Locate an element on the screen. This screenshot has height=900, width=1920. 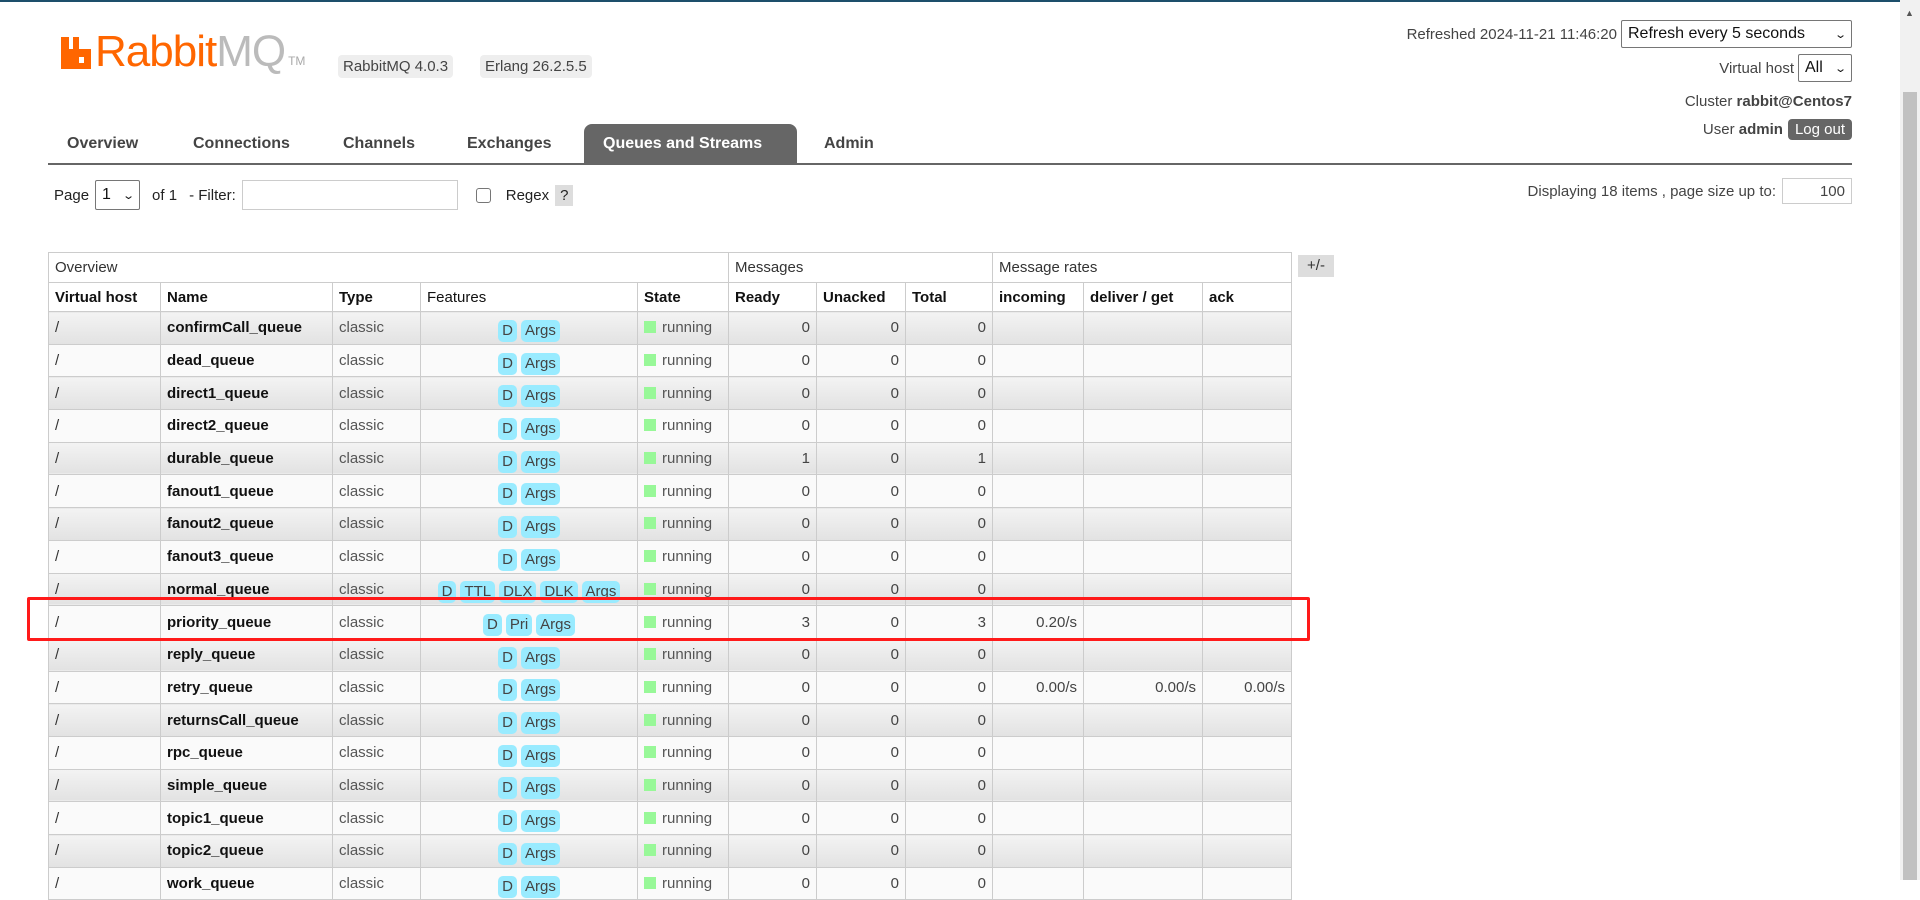
rabbitmq-logo: Rabbit MQ TM is located at coordinates (183, 52).